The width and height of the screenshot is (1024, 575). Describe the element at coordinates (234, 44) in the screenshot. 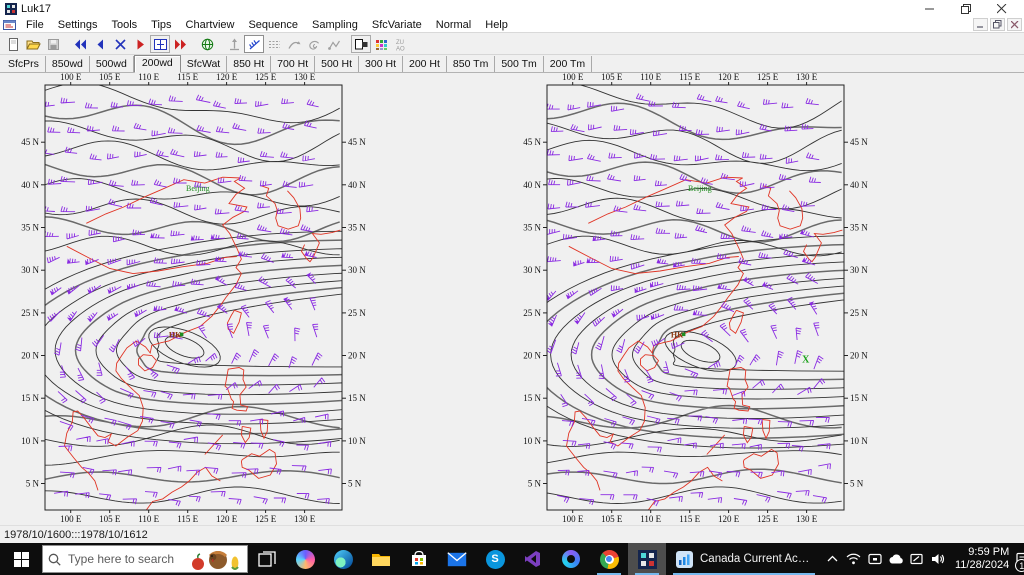

I see `vertical-profile-button` at that location.